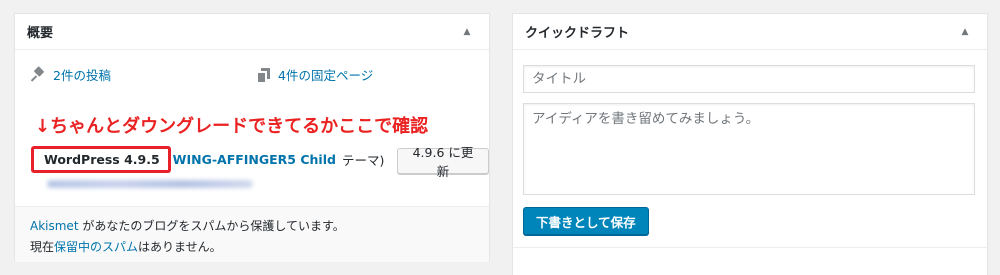 This screenshot has height=275, width=1000. What do you see at coordinates (150, 184) in the screenshot?
I see `blurred-text` at bounding box center [150, 184].